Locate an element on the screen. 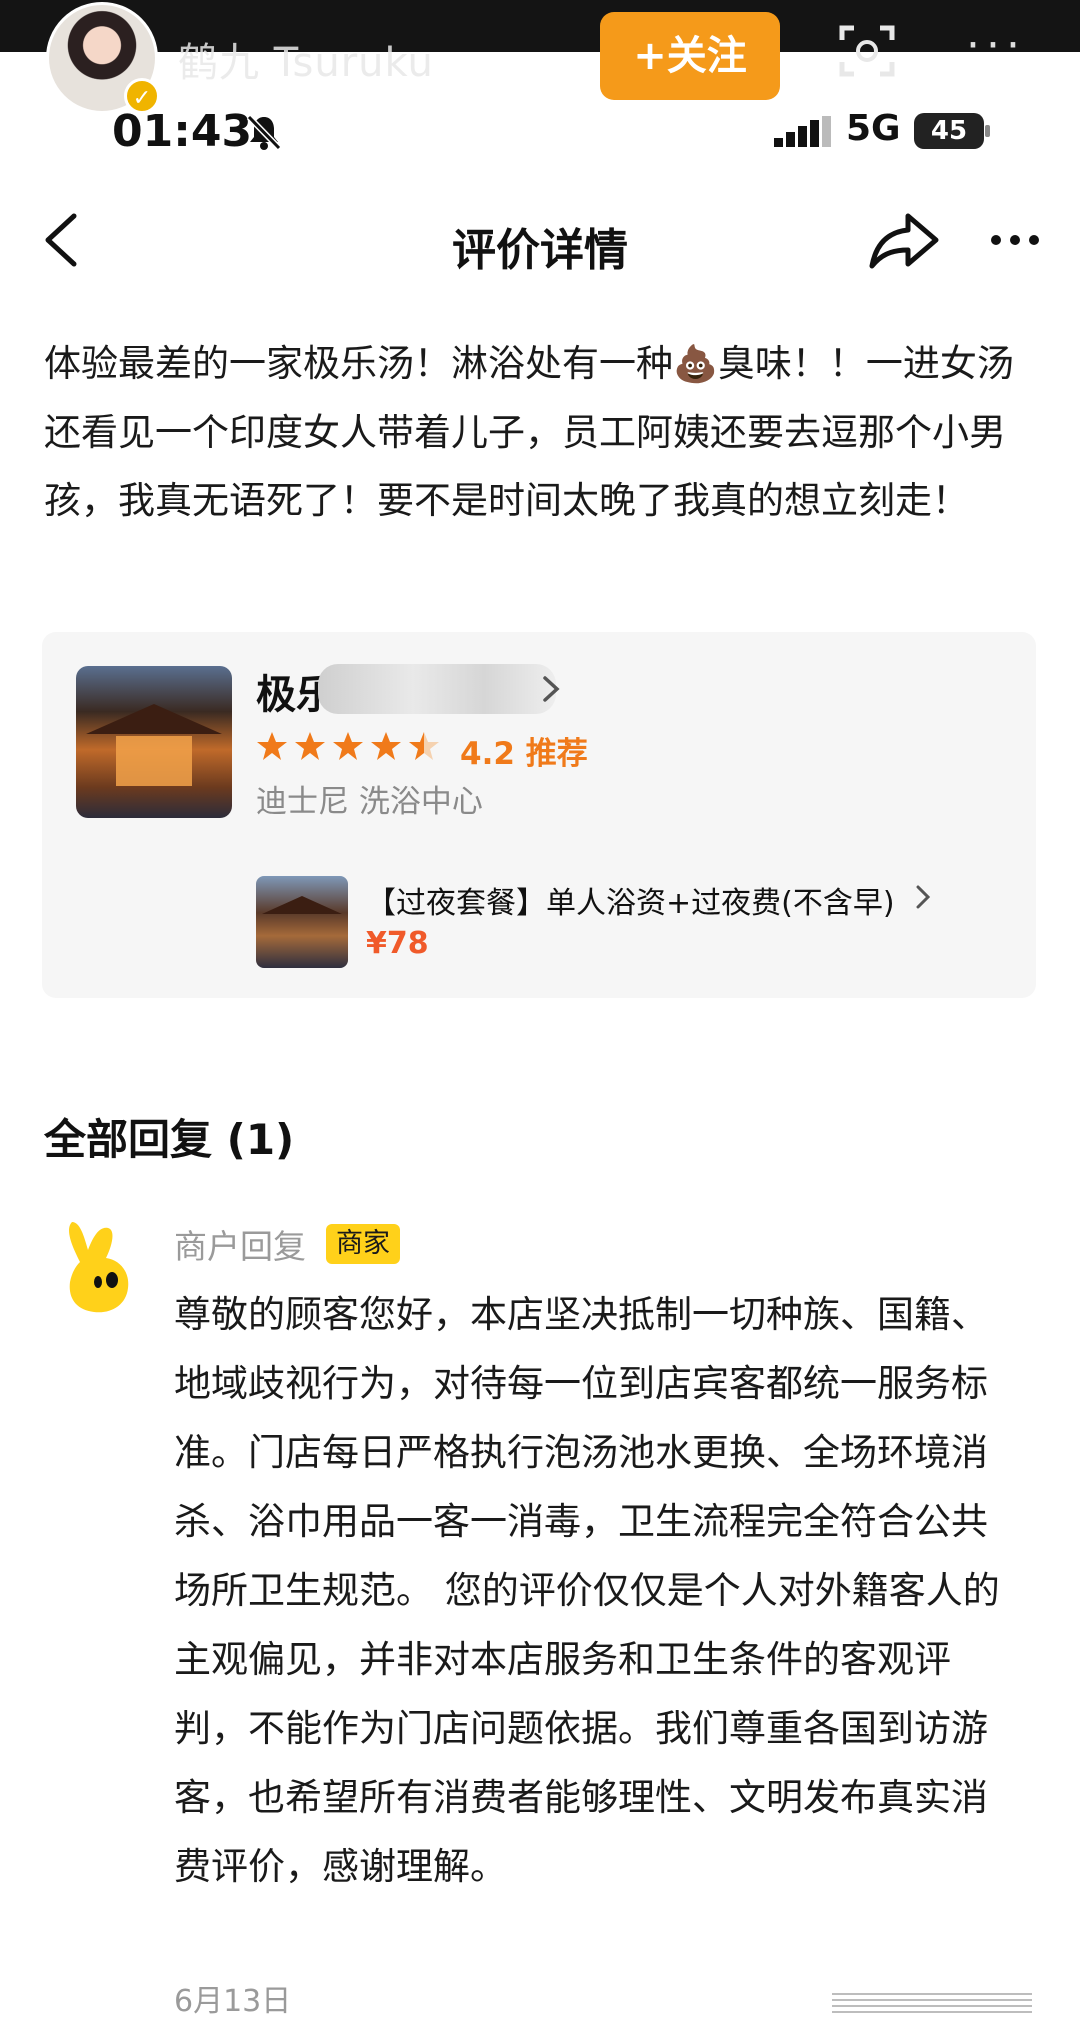 The height and width of the screenshot is (2026, 1080). replies-heading: 全部回复 (1) is located at coordinates (169, 1139).